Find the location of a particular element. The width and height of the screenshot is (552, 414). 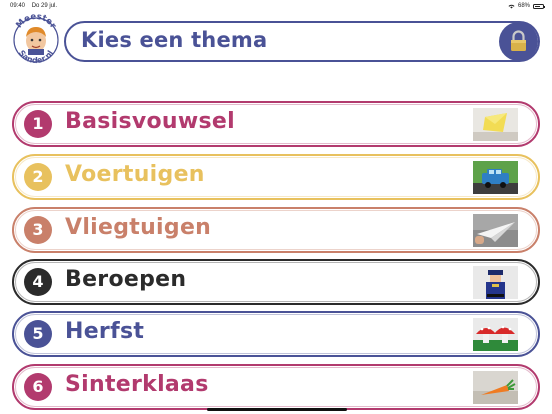

theme-item-vliegtuigen: 3 Vliegtuigen is located at coordinates (276, 230).